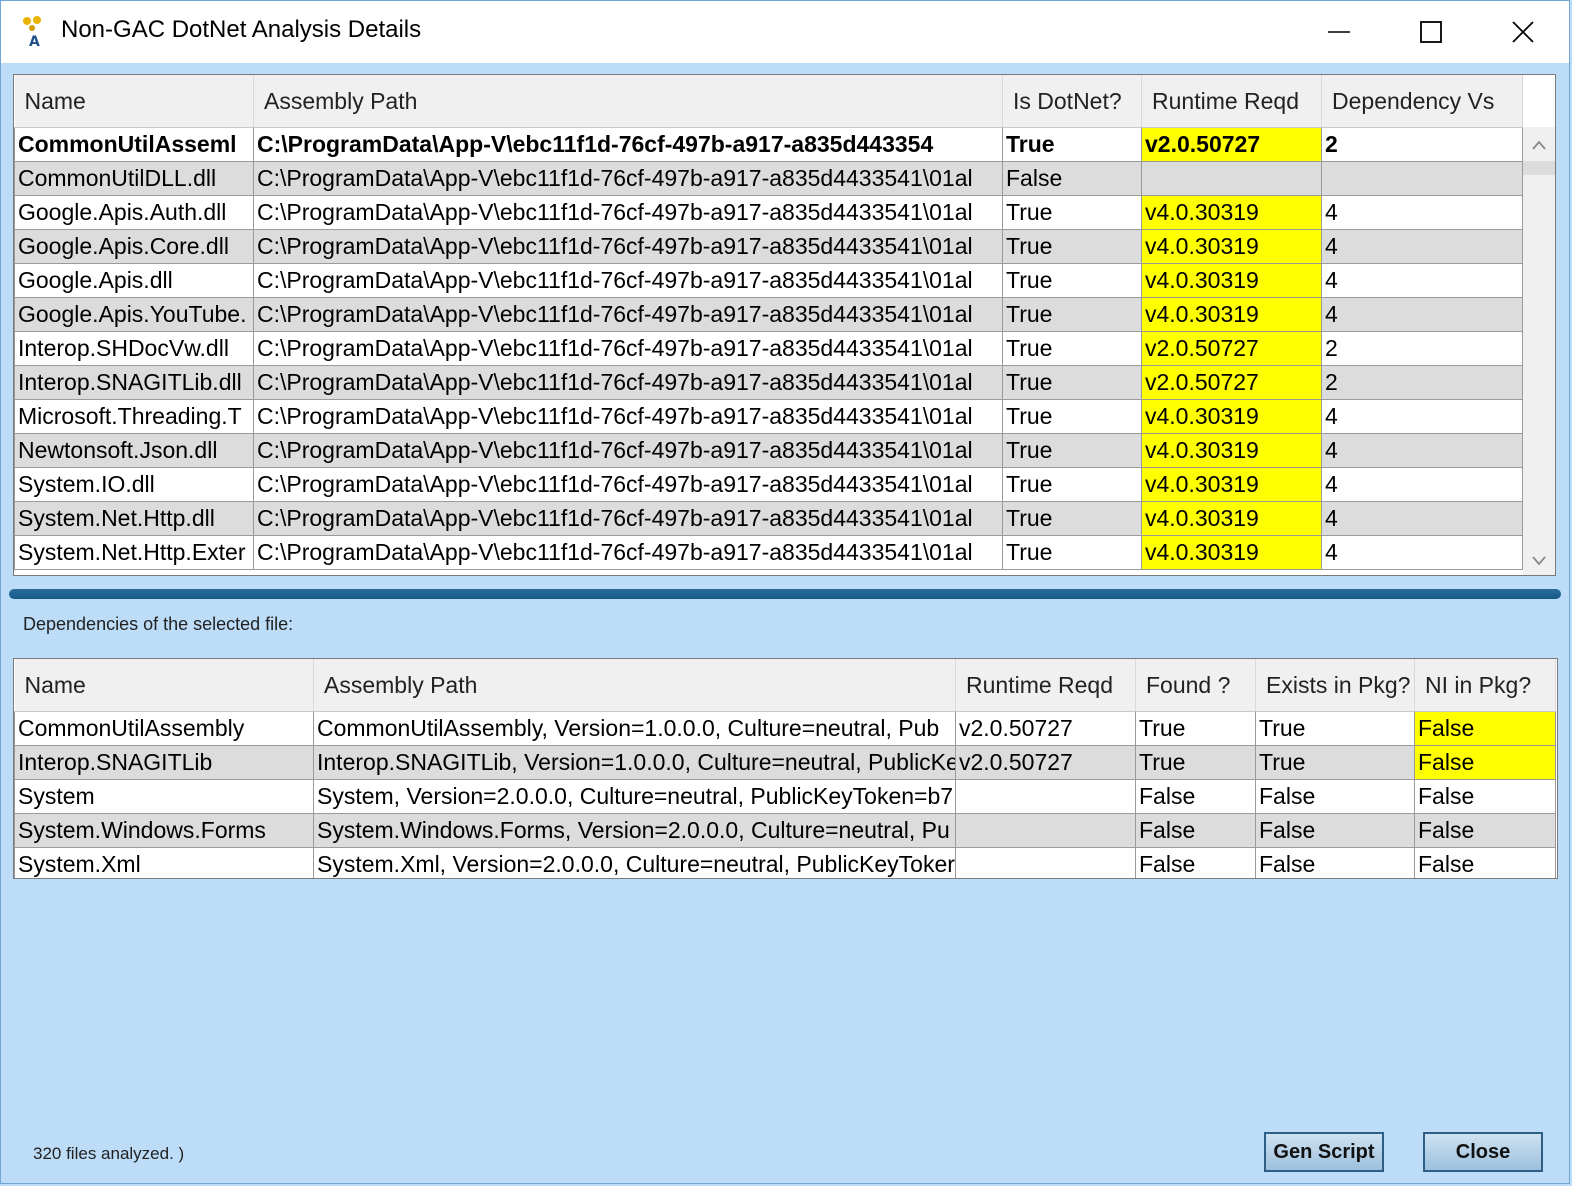 The image size is (1572, 1186). Describe the element at coordinates (1335, 685) in the screenshot. I see `column-header: Exists in Pkg?` at that location.